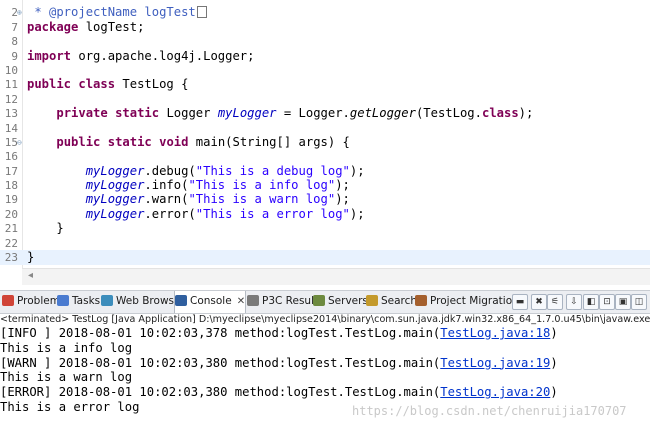 This screenshot has width=650, height=429. I want to click on tab-tasks: Tasks, so click(78, 302).